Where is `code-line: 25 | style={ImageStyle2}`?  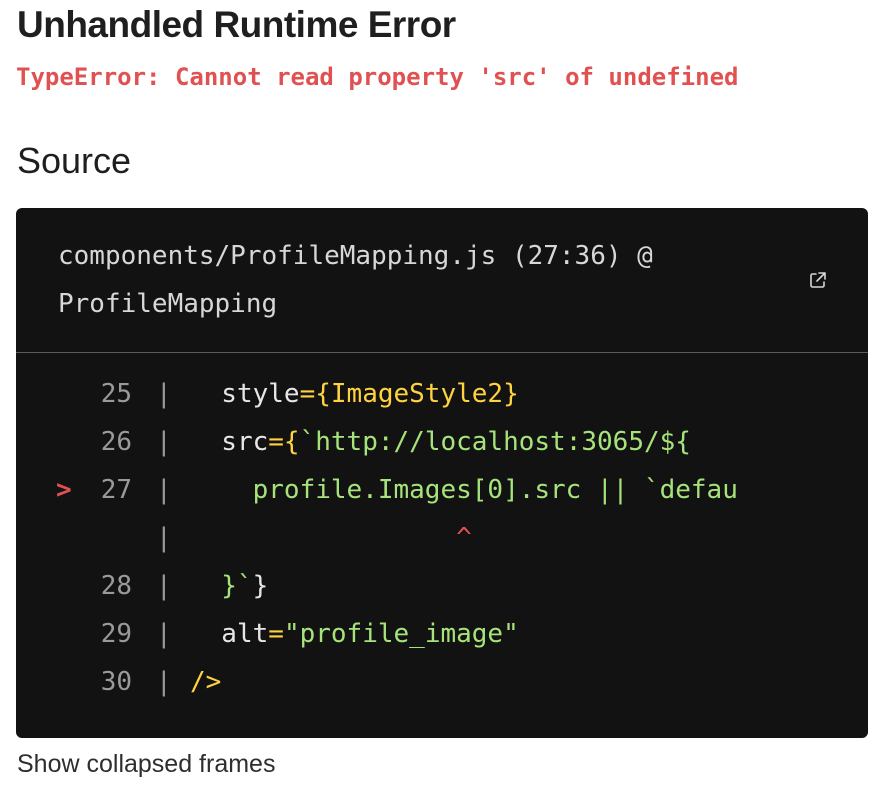
code-line: 25 | style={ImageStyle2} is located at coordinates (442, 394).